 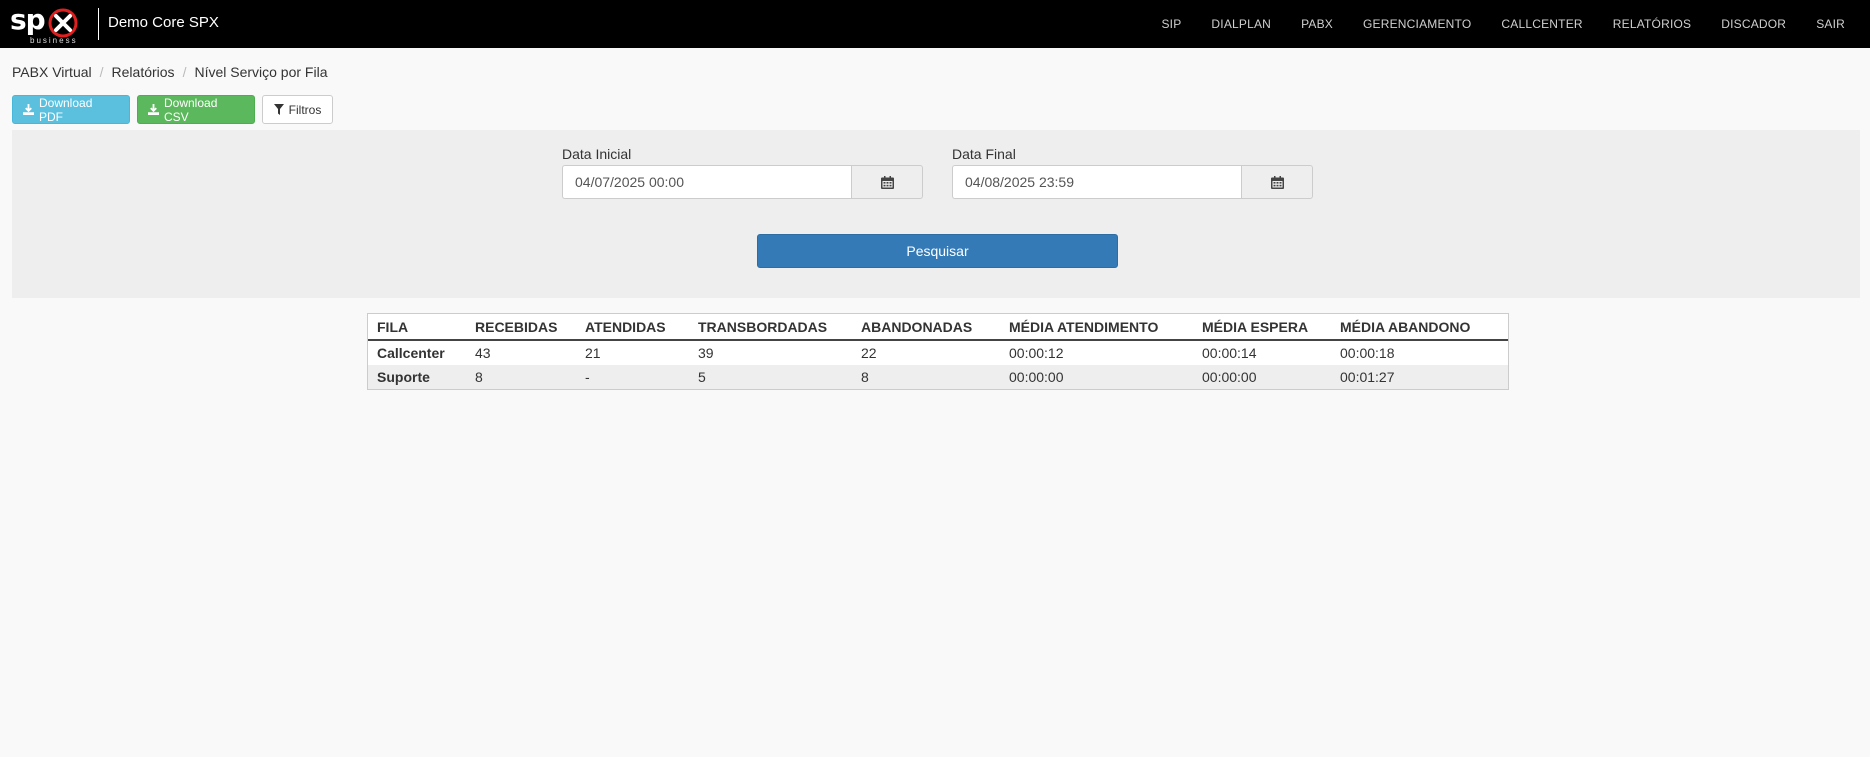 I want to click on navbar-divider, so click(x=98, y=24).